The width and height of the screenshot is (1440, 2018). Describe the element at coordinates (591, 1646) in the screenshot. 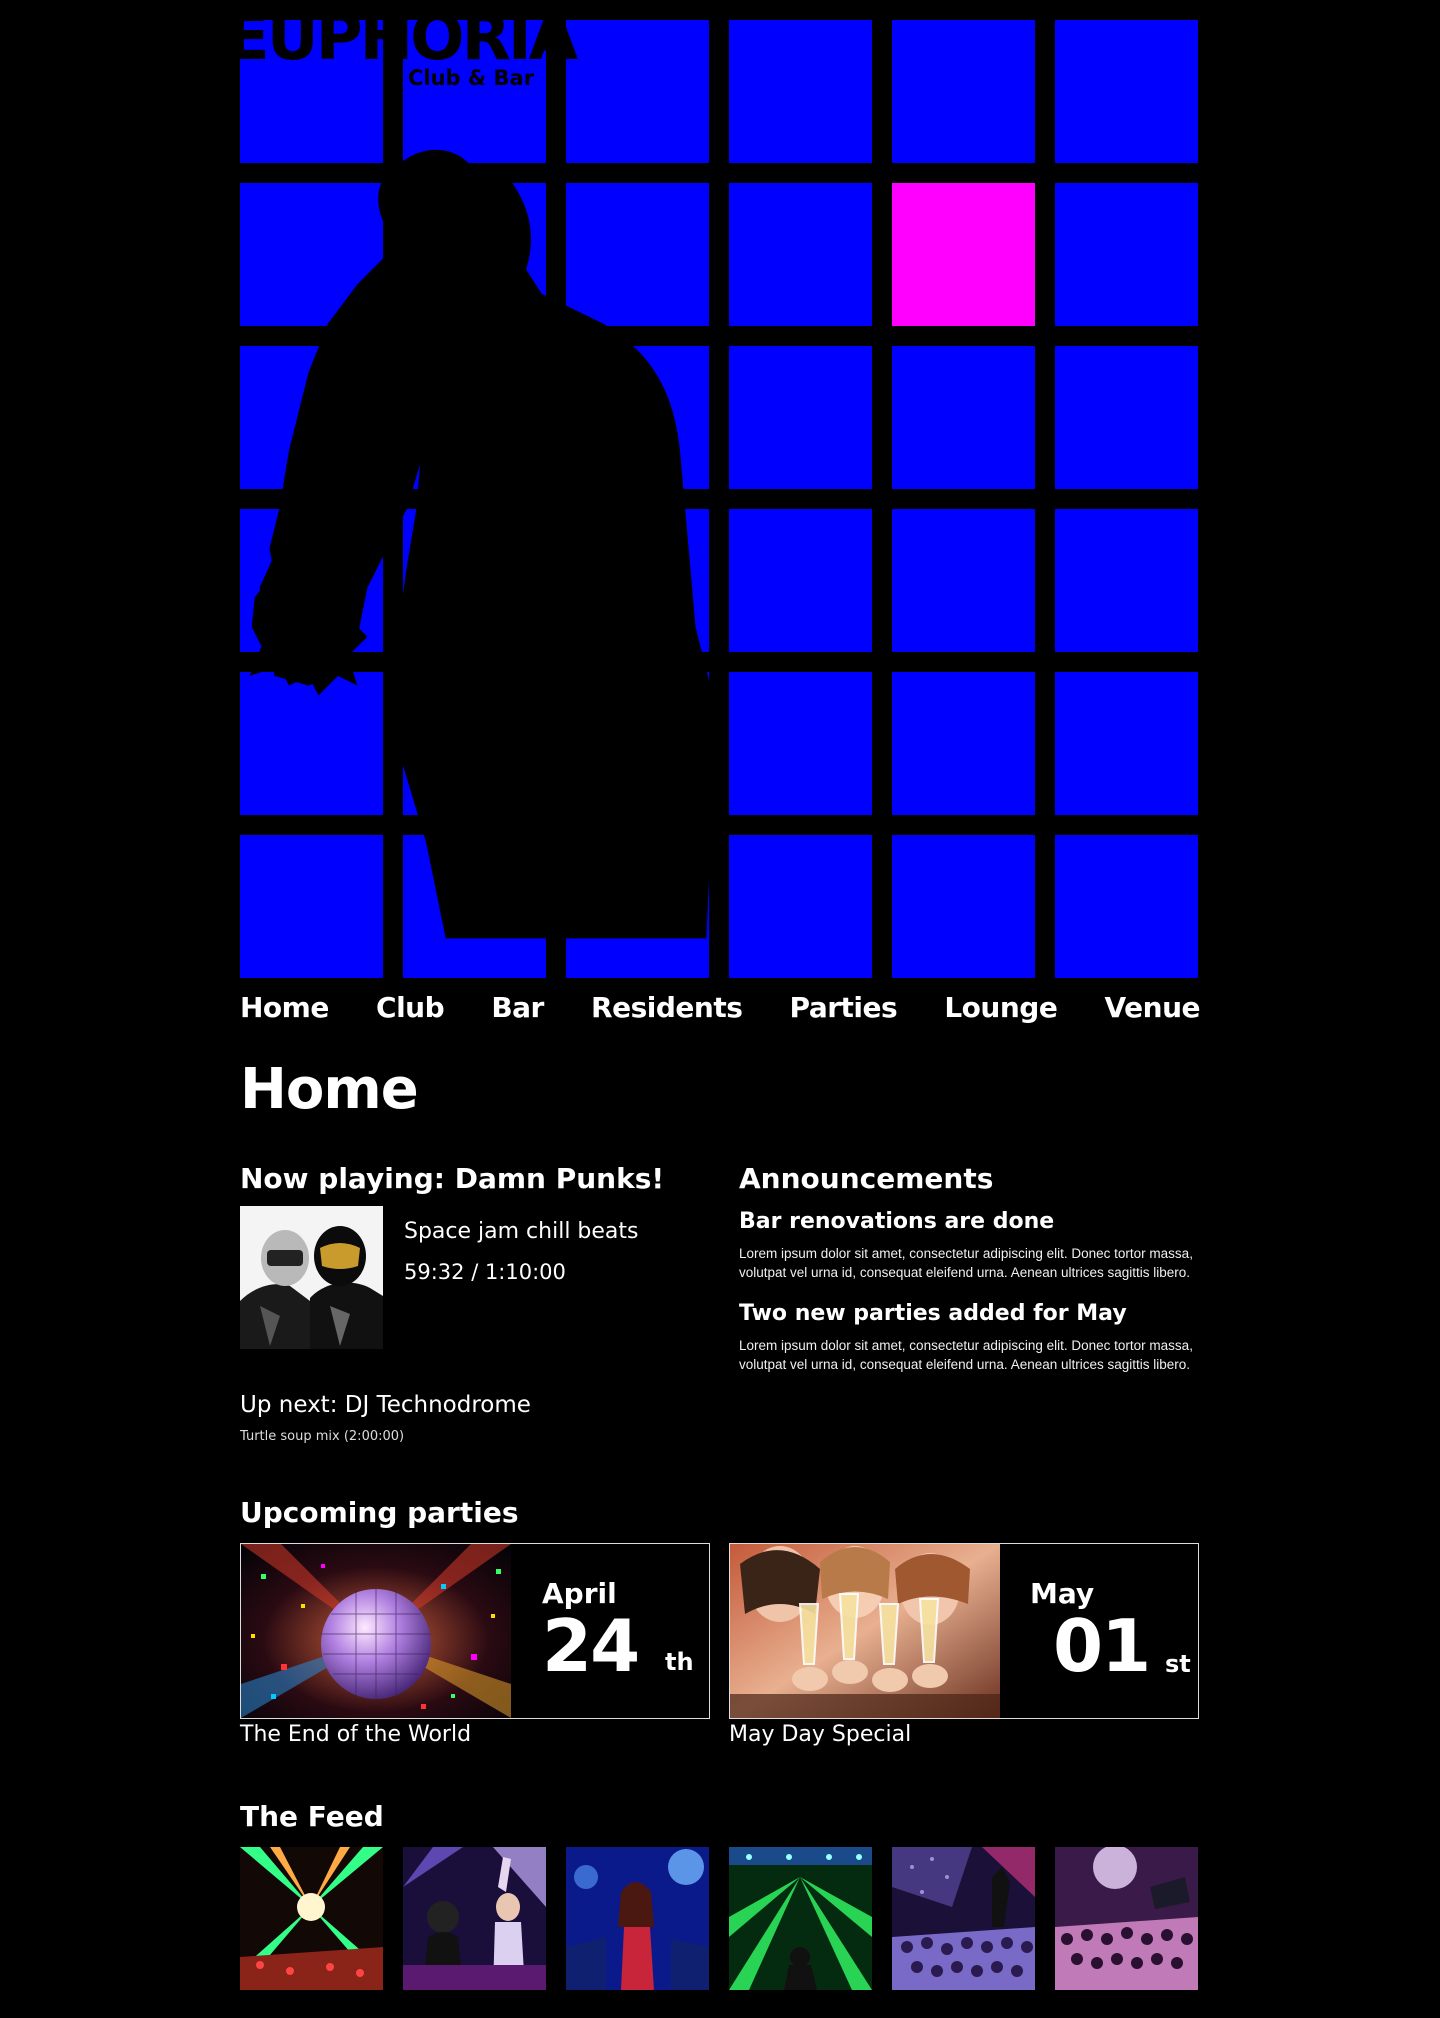

I see `party-day: 24` at that location.